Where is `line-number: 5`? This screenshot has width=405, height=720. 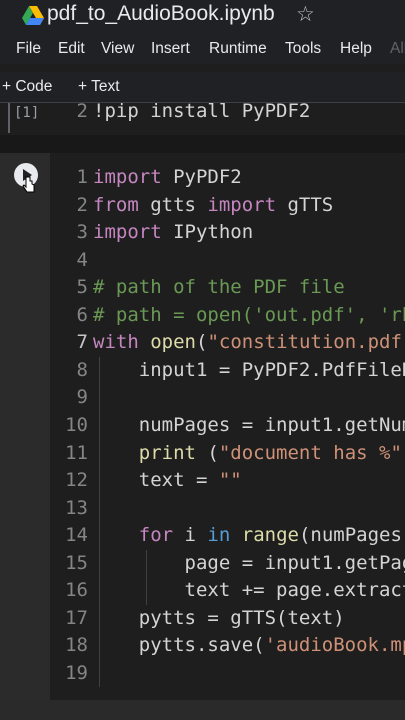 line-number: 5 is located at coordinates (82, 287).